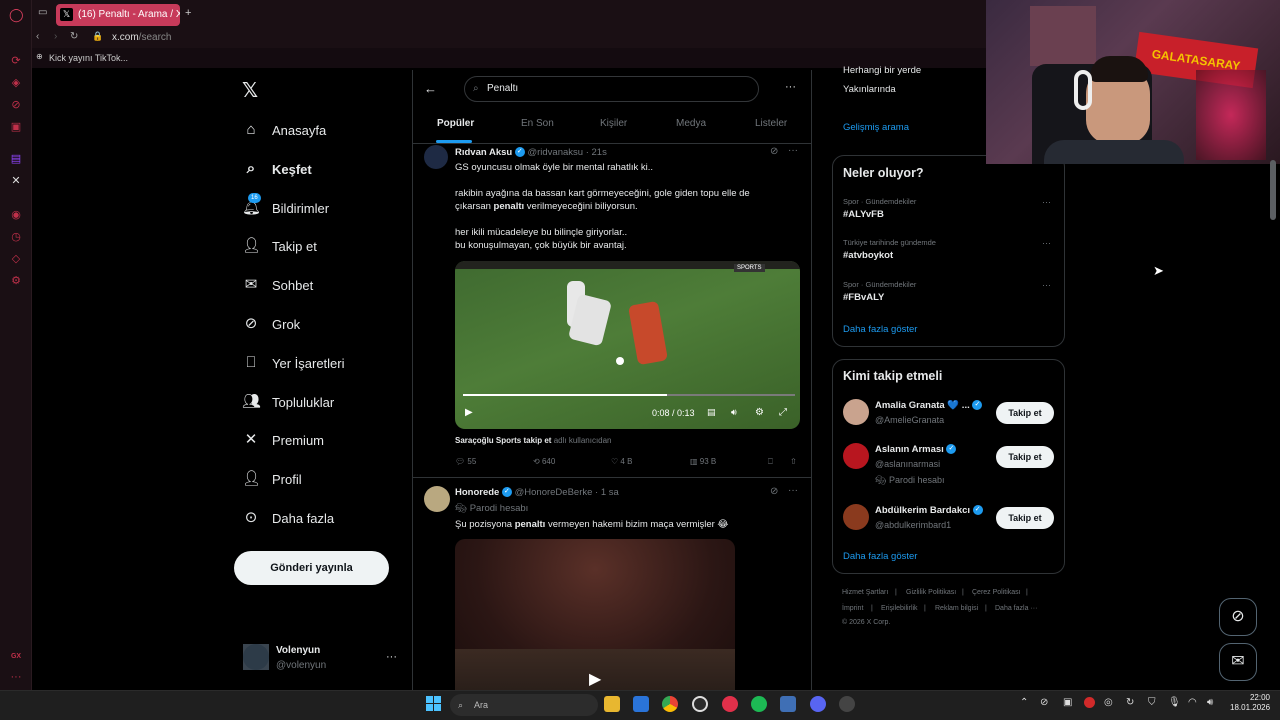 The height and width of the screenshot is (720, 1280). I want to click on nav-more: ⊙ Daha fazla, so click(288, 518).